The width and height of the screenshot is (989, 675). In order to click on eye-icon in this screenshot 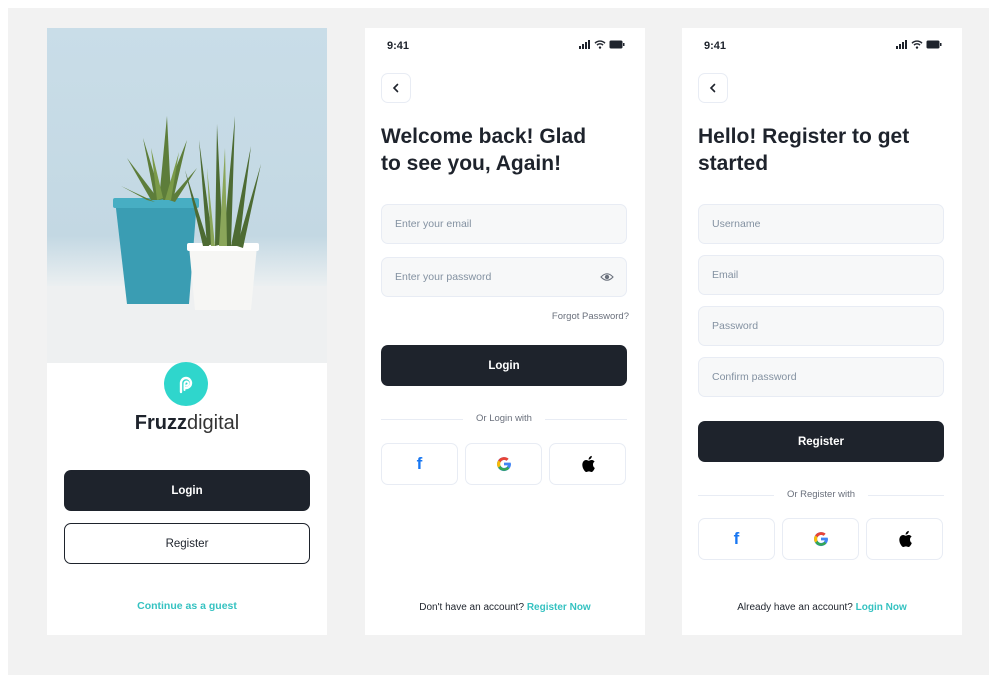, I will do `click(607, 277)`.